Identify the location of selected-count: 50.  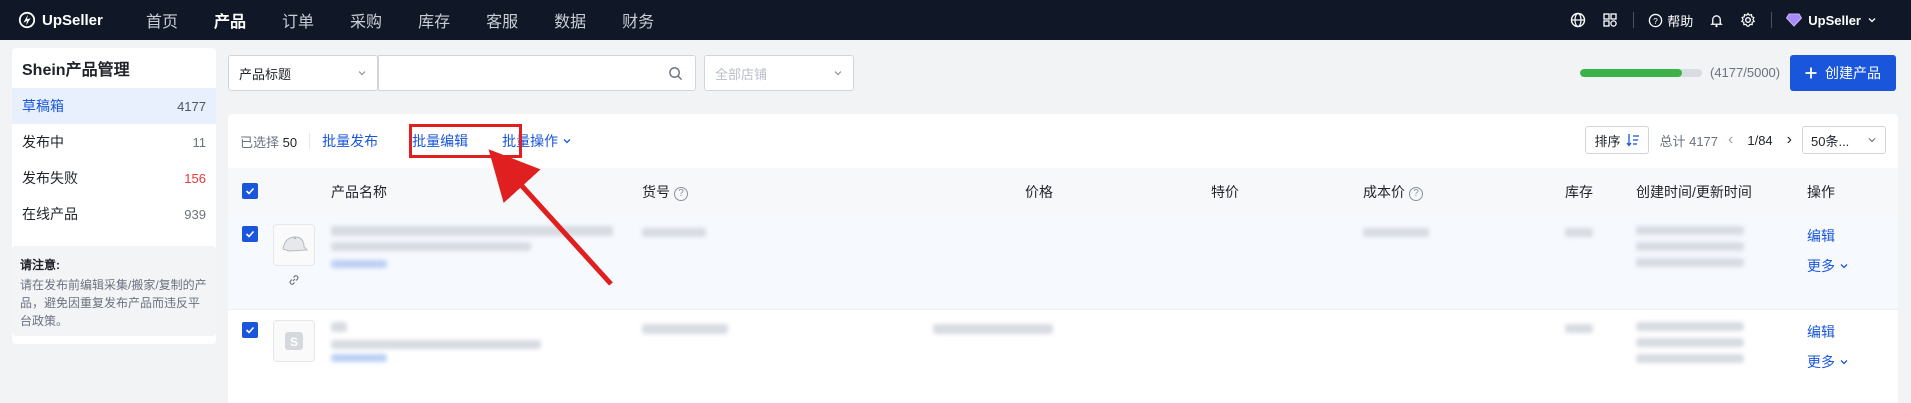
(290, 142).